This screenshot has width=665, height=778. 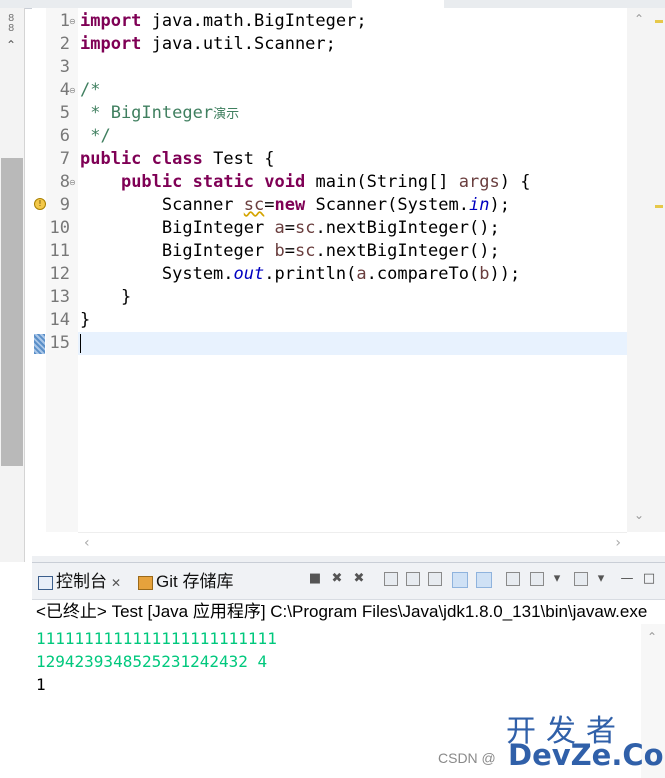 What do you see at coordinates (601, 579) in the screenshot?
I see `open-console-dropdown-icon: ▾` at bounding box center [601, 579].